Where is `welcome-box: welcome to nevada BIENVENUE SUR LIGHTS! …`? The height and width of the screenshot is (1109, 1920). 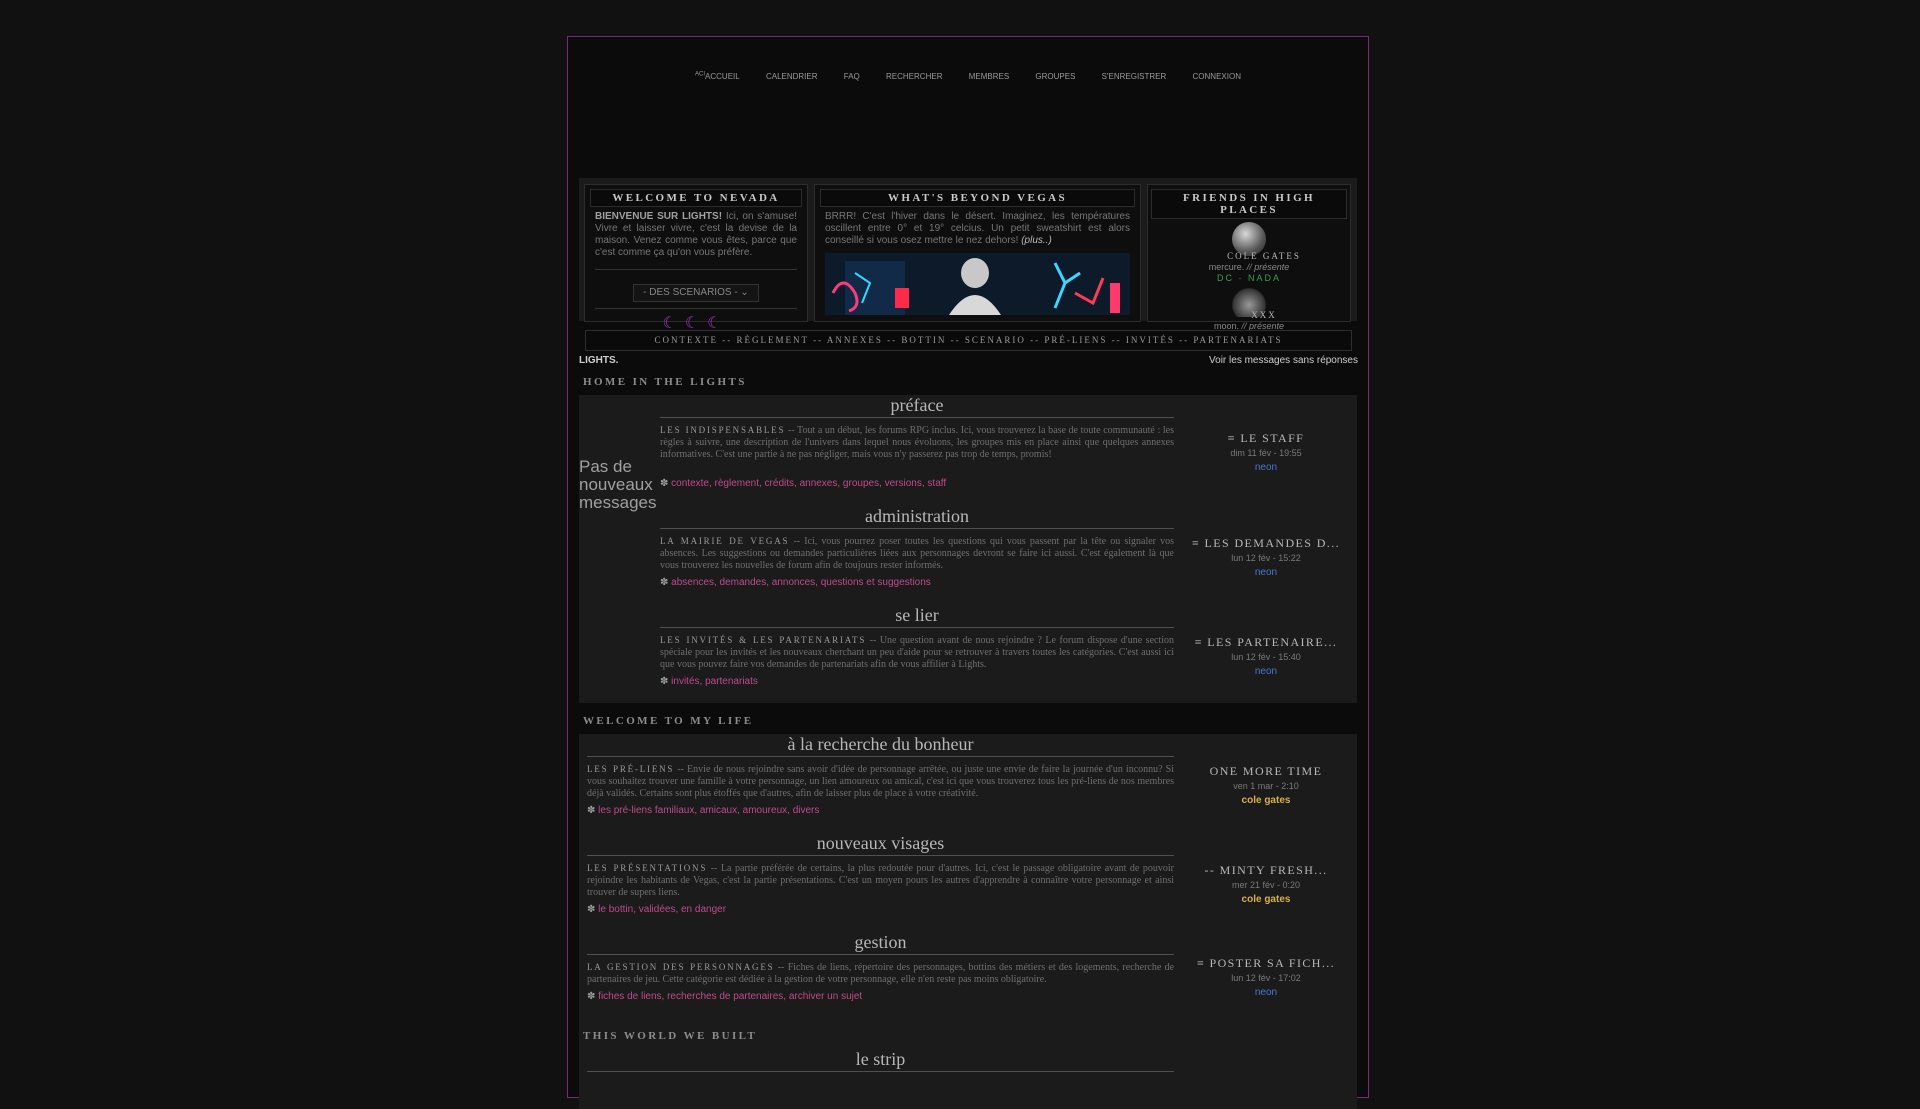
welcome-box: welcome to nevada BIENVENUE SUR LIGHTS! … is located at coordinates (696, 258).